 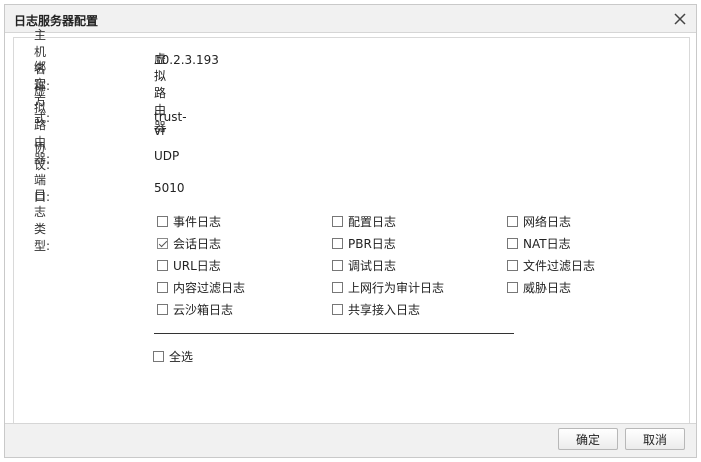 What do you see at coordinates (42, 220) in the screenshot?
I see `log-types-label: 日志类型:` at bounding box center [42, 220].